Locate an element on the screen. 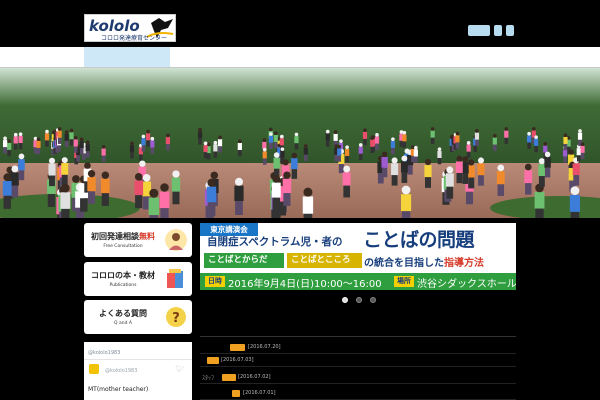 The width and height of the screenshot is (600, 400). venue-label: 場所 is located at coordinates (404, 281).